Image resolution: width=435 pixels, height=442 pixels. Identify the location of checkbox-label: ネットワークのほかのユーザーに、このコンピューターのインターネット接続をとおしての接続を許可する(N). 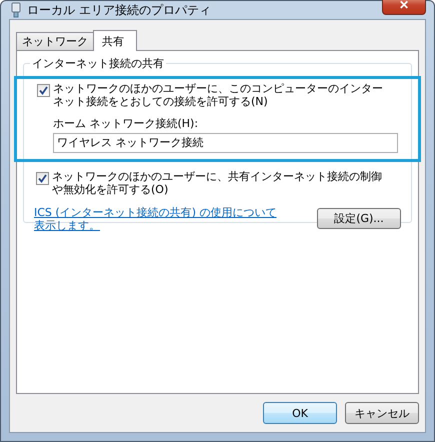
(218, 95).